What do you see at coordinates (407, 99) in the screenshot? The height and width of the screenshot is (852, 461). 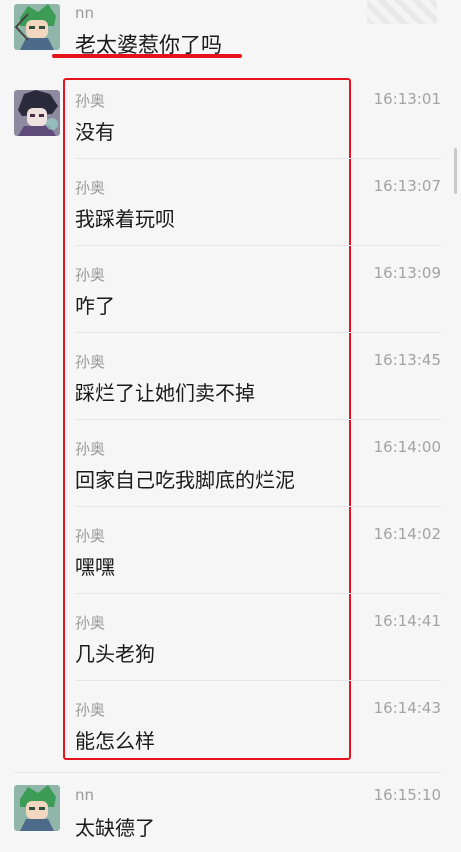 I see `message-time: 16:13:01` at bounding box center [407, 99].